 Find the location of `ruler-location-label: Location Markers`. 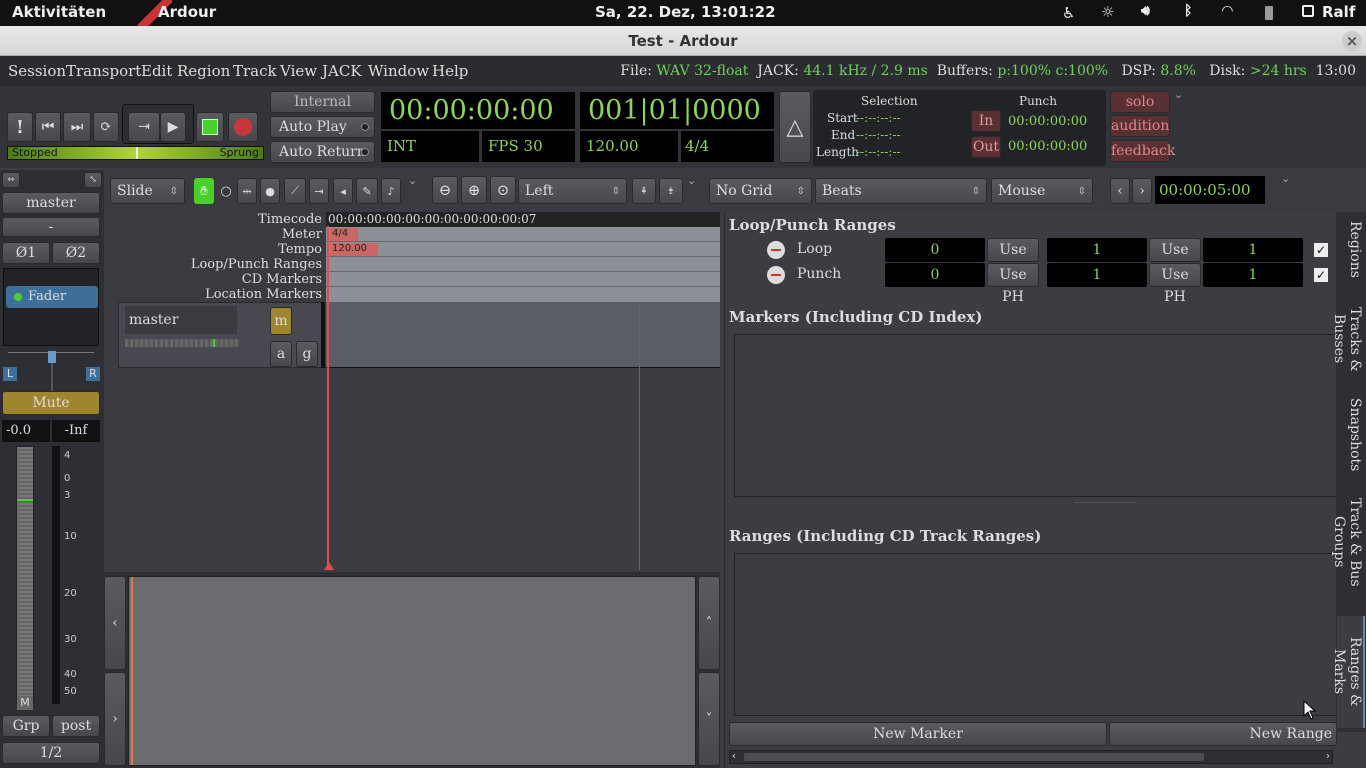

ruler-location-label: Location Markers is located at coordinates (263, 294).